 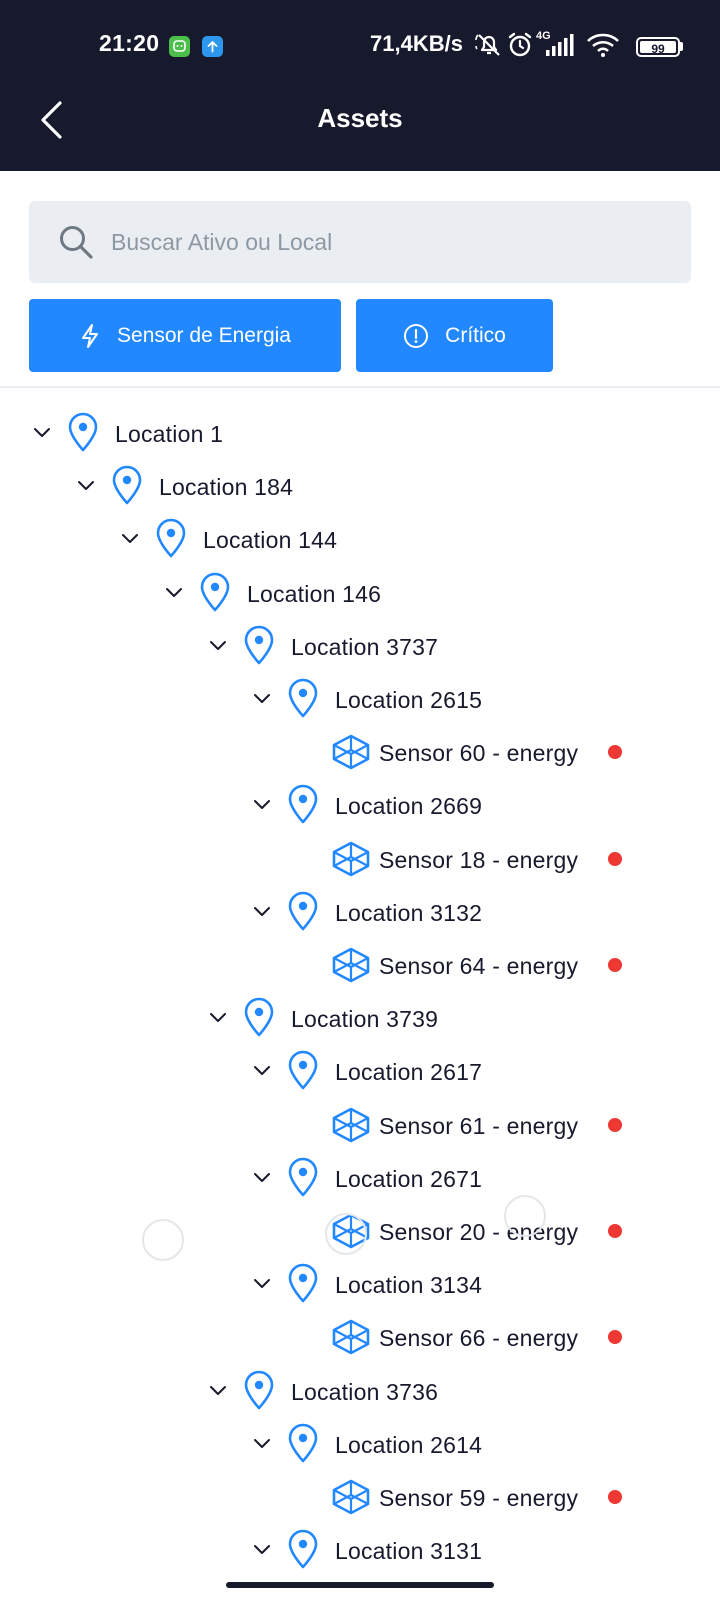 I want to click on tree-row-component: Sensor 18 - energy, so click(x=360, y=859).